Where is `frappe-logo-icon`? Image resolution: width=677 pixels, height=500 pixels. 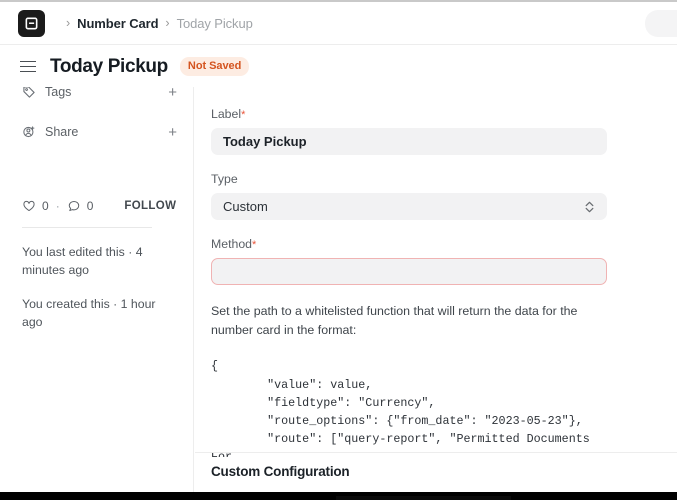 frappe-logo-icon is located at coordinates (31, 23).